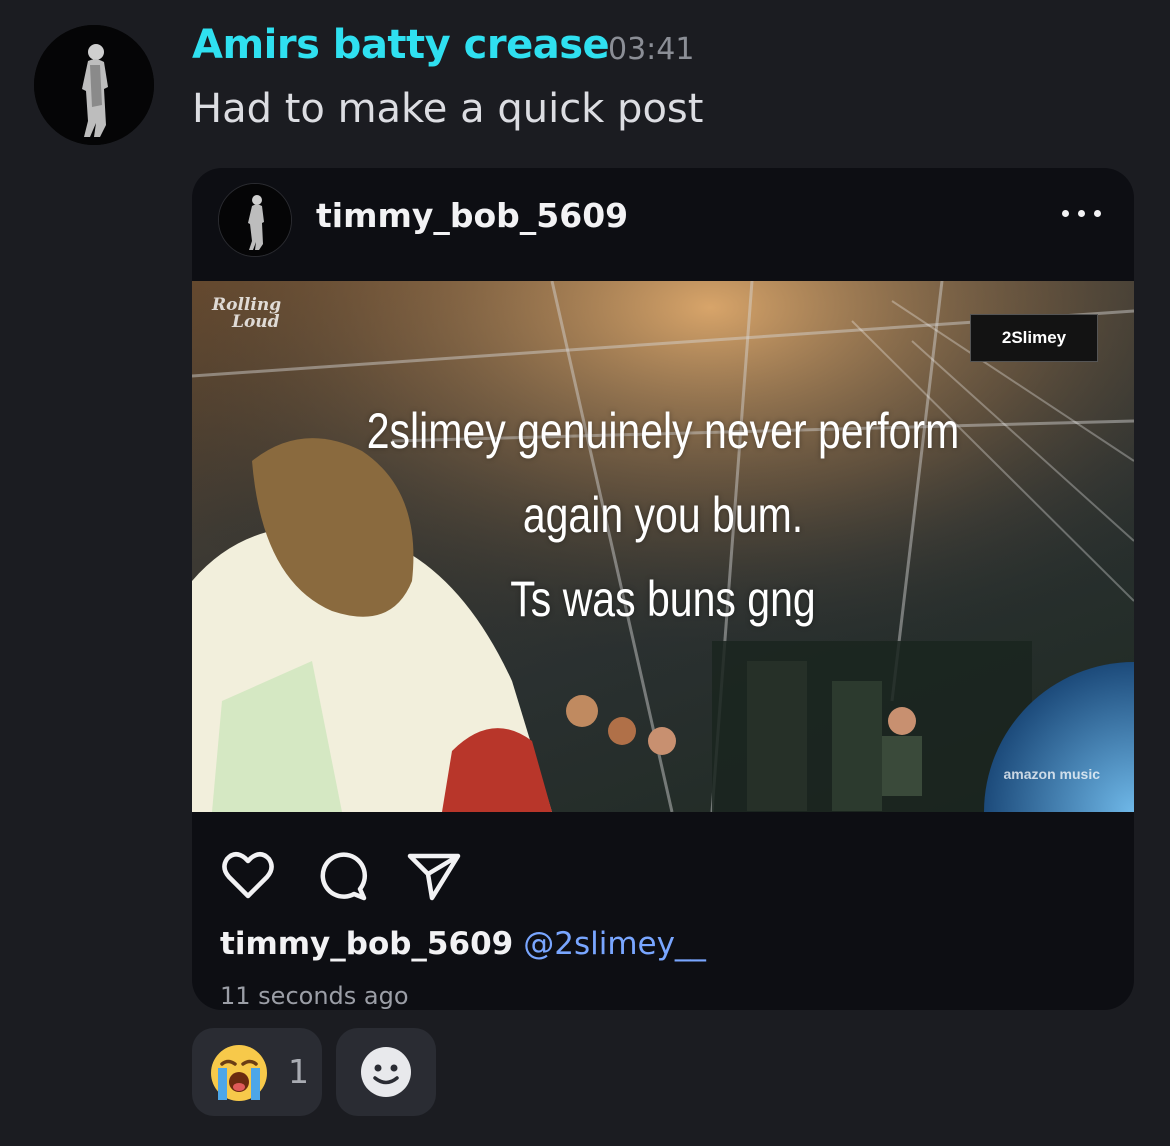 This screenshot has height=1146, width=1170. Describe the element at coordinates (1051, 774) in the screenshot. I see `amazon-music-watermark: amazon music` at that location.